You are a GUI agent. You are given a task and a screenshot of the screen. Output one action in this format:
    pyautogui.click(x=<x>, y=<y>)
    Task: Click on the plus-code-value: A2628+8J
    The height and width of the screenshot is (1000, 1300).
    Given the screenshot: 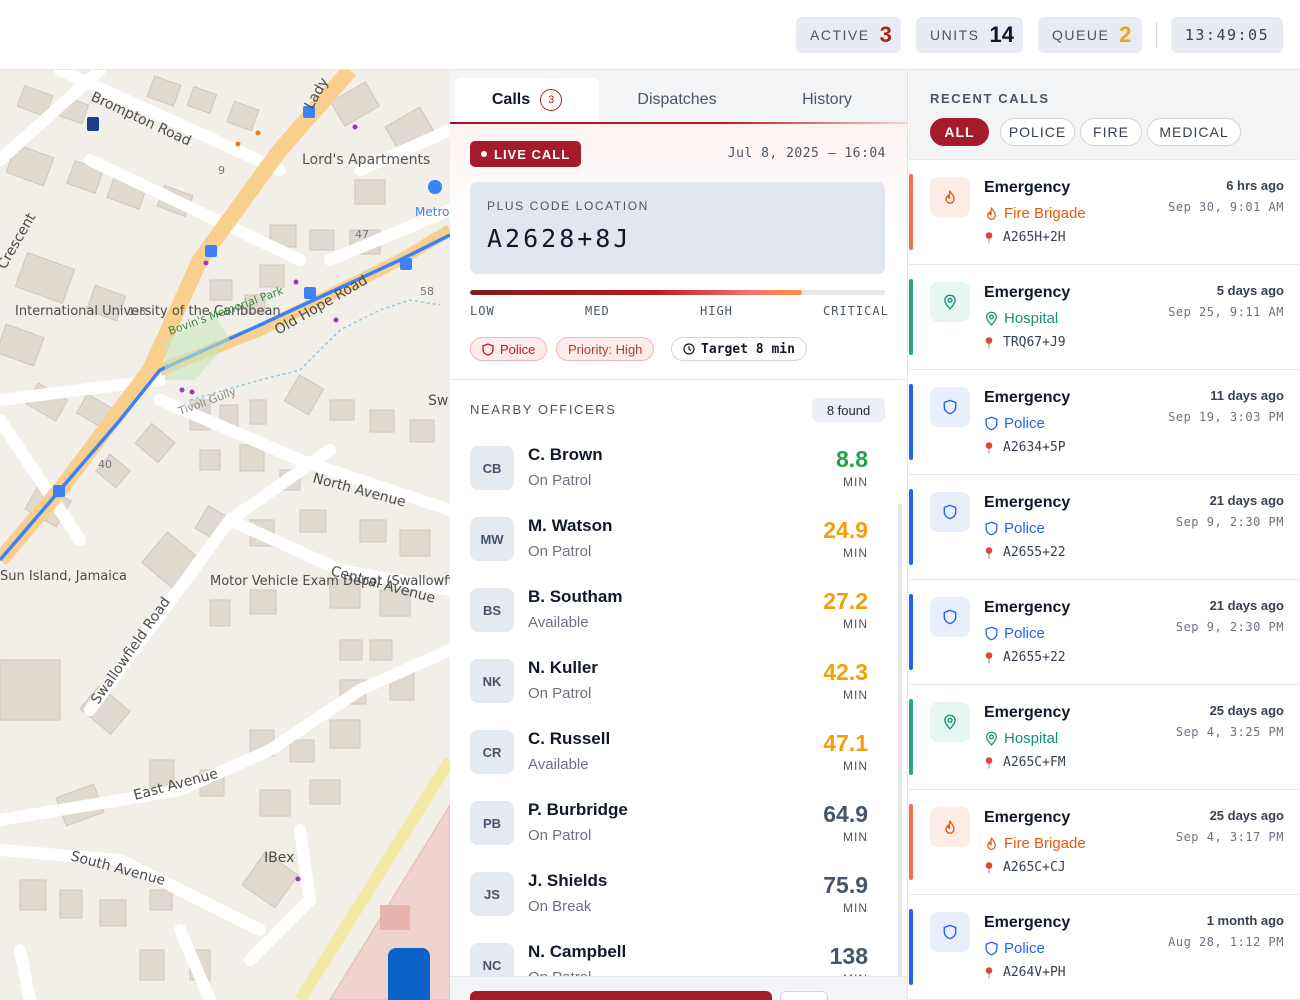 What is the action you would take?
    pyautogui.click(x=559, y=238)
    